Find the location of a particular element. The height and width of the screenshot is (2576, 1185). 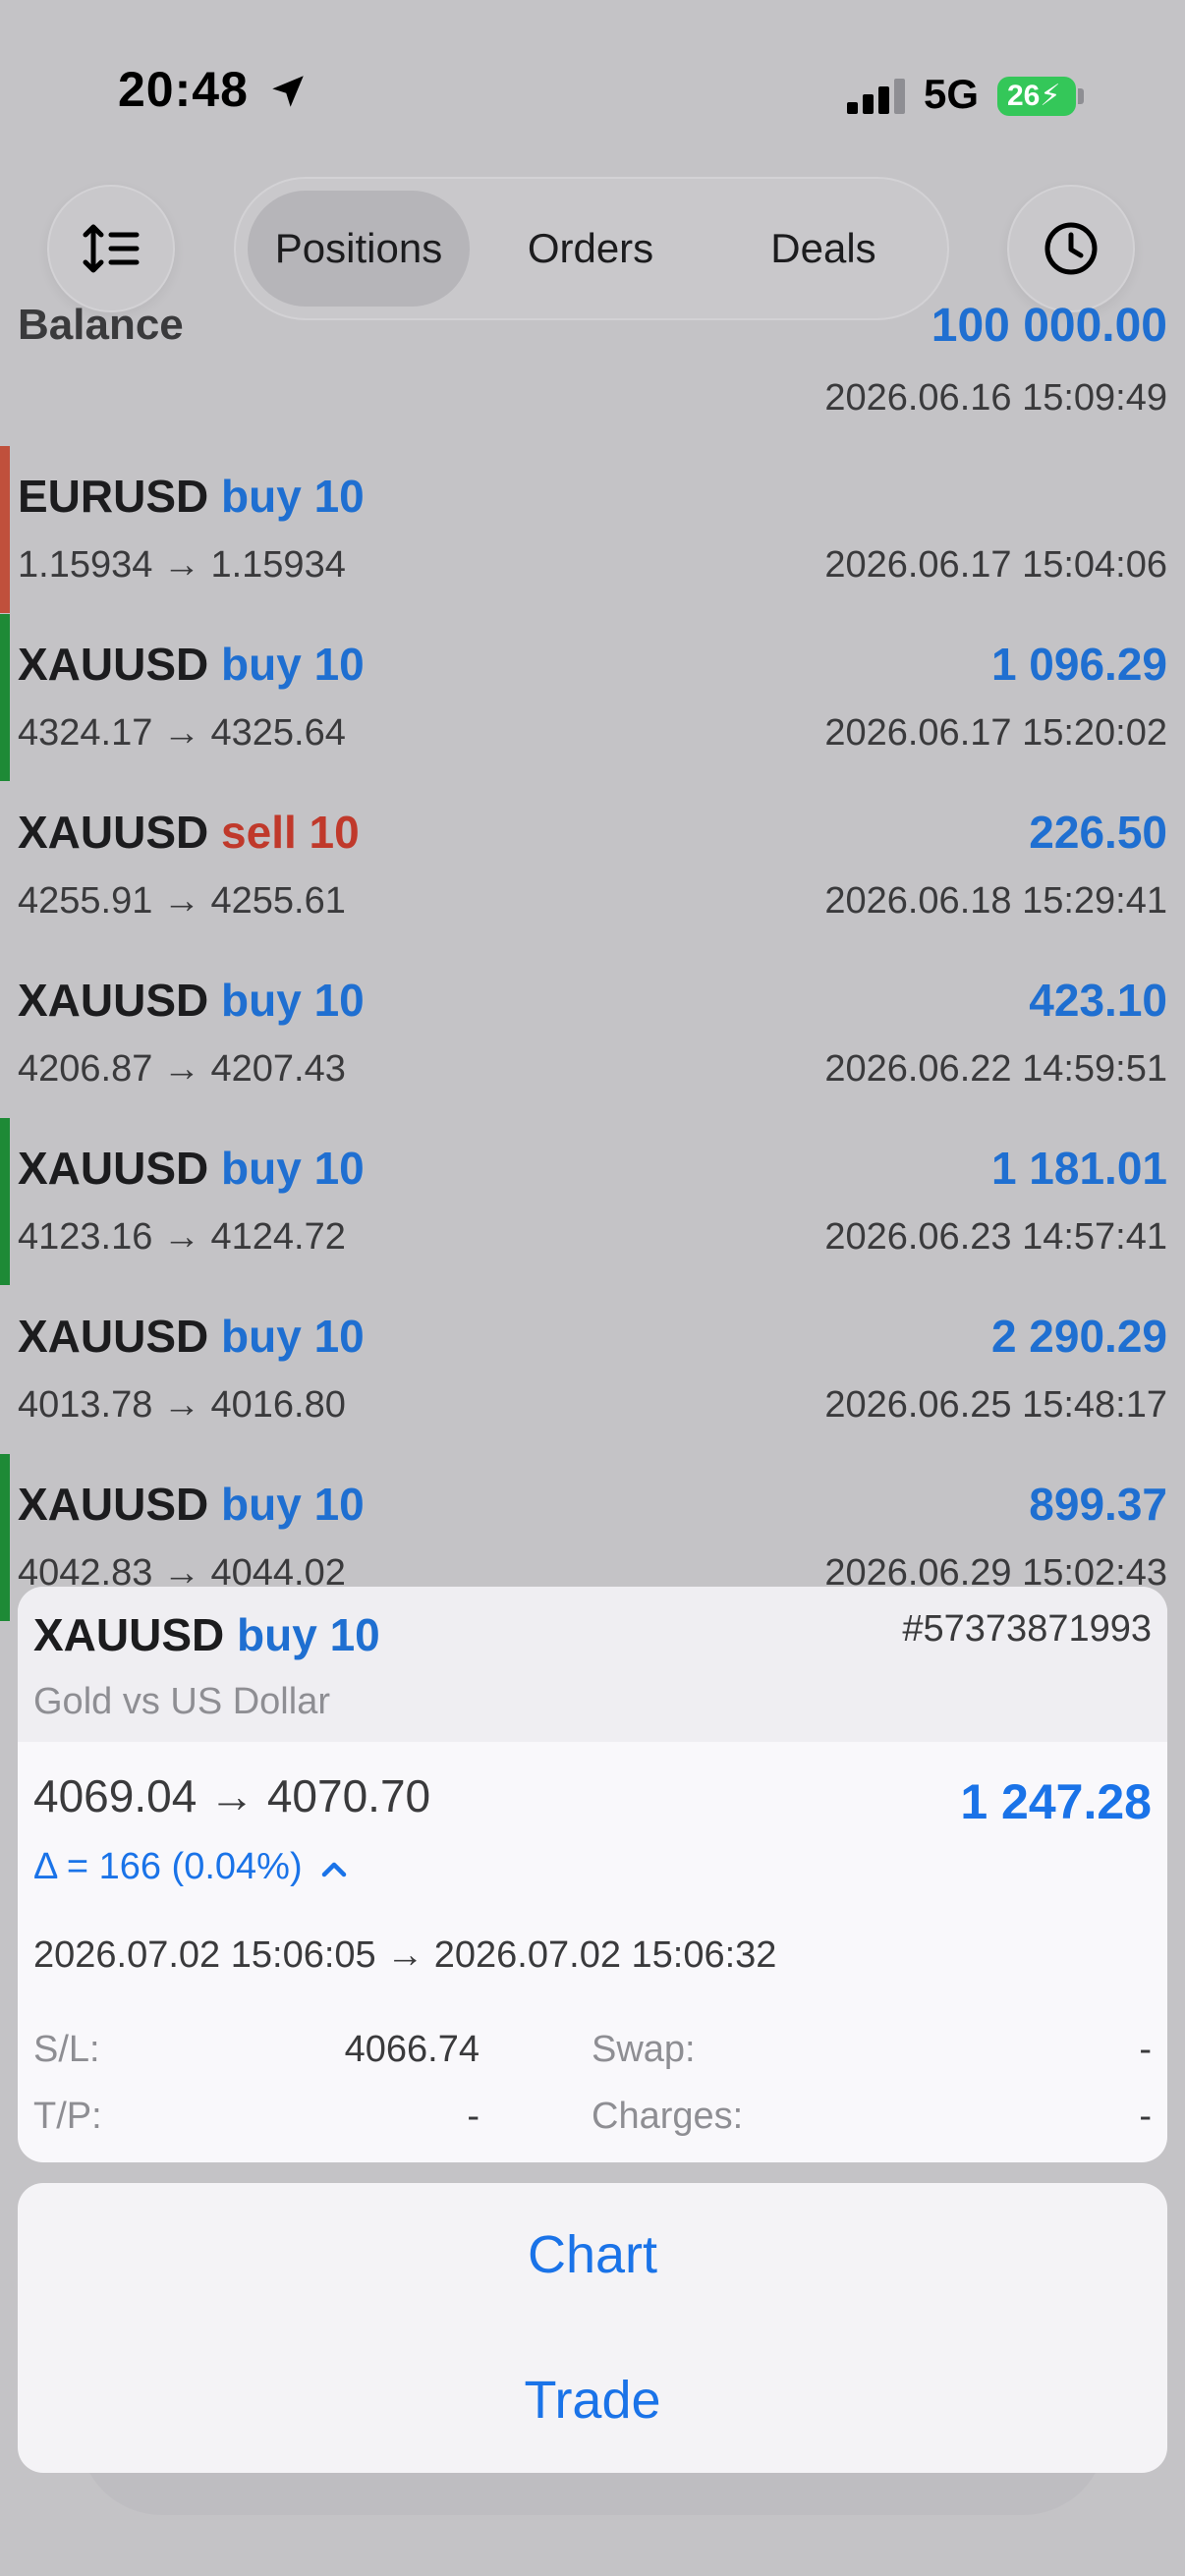

row-prices: 4206.87 → 4207.43 is located at coordinates (182, 1069).